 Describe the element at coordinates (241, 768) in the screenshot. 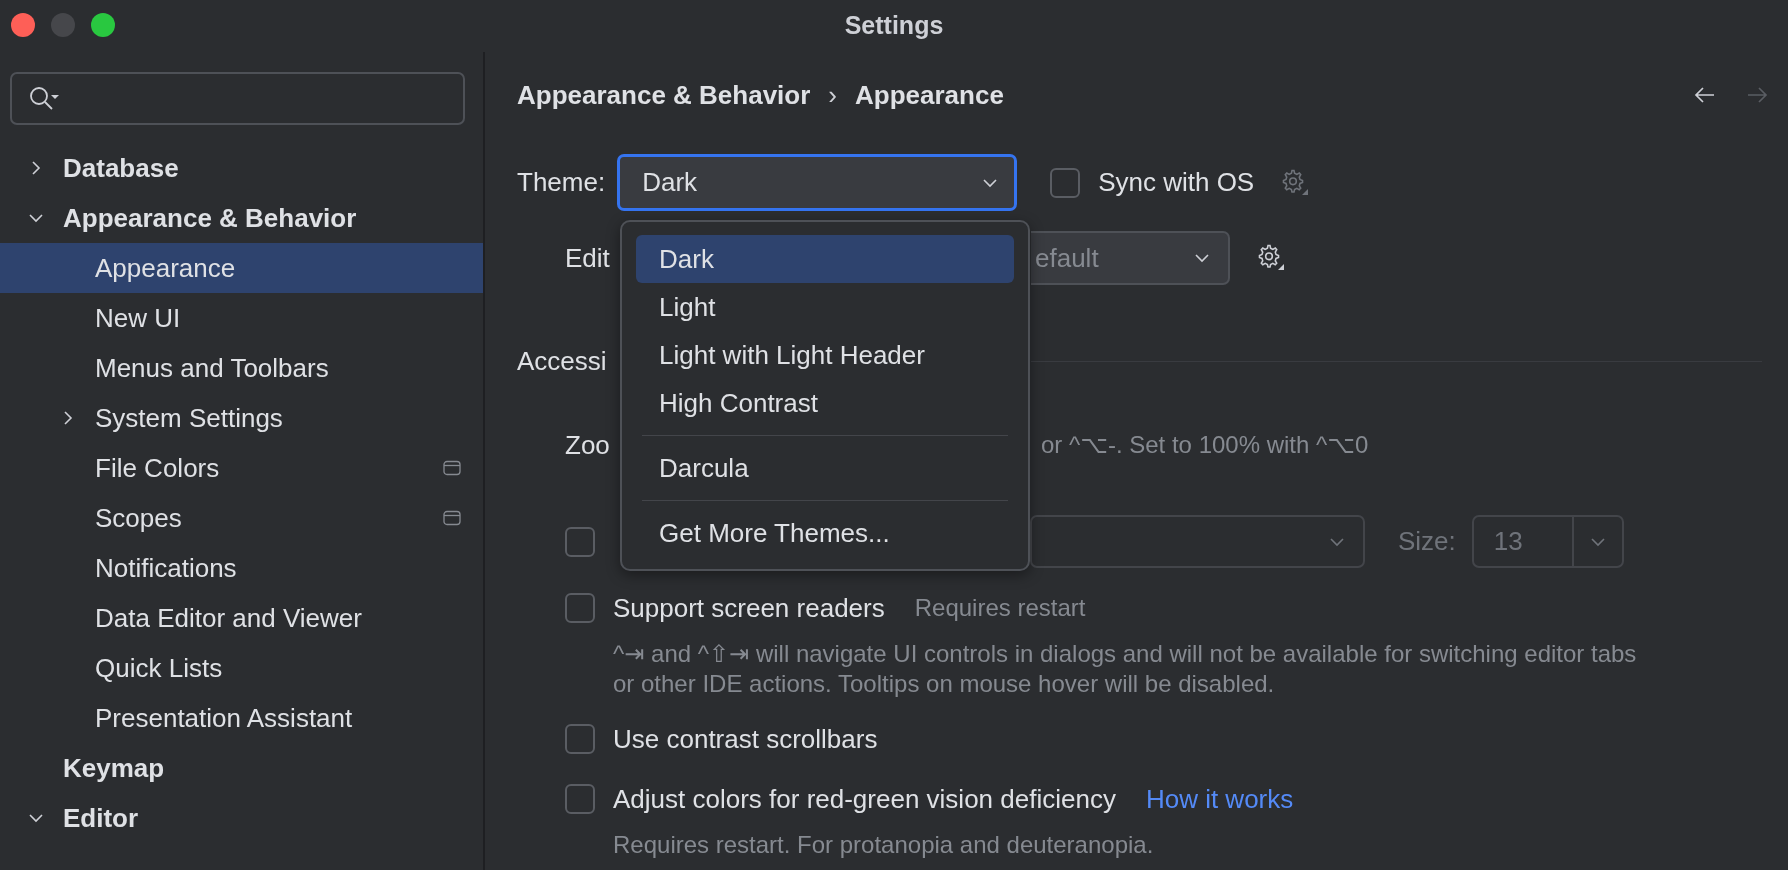

I see `tree-item: Keymap` at that location.